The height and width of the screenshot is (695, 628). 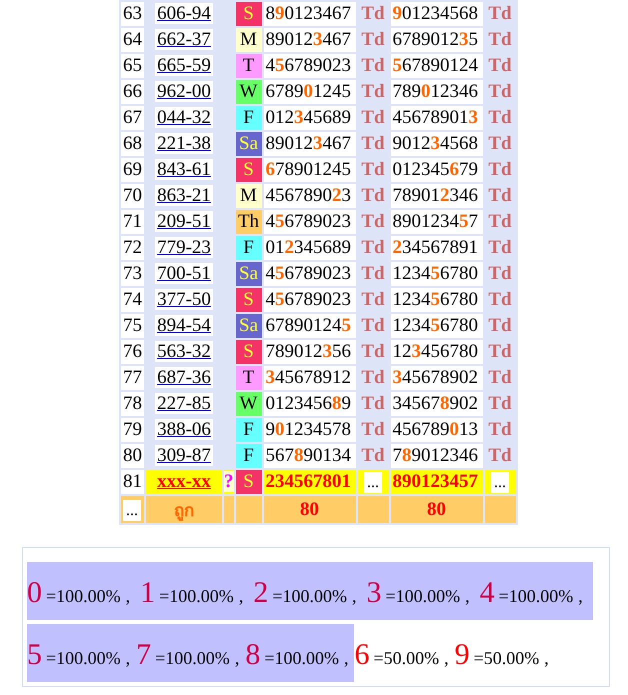 What do you see at coordinates (184, 143) in the screenshot?
I see `code-link: 221-38` at bounding box center [184, 143].